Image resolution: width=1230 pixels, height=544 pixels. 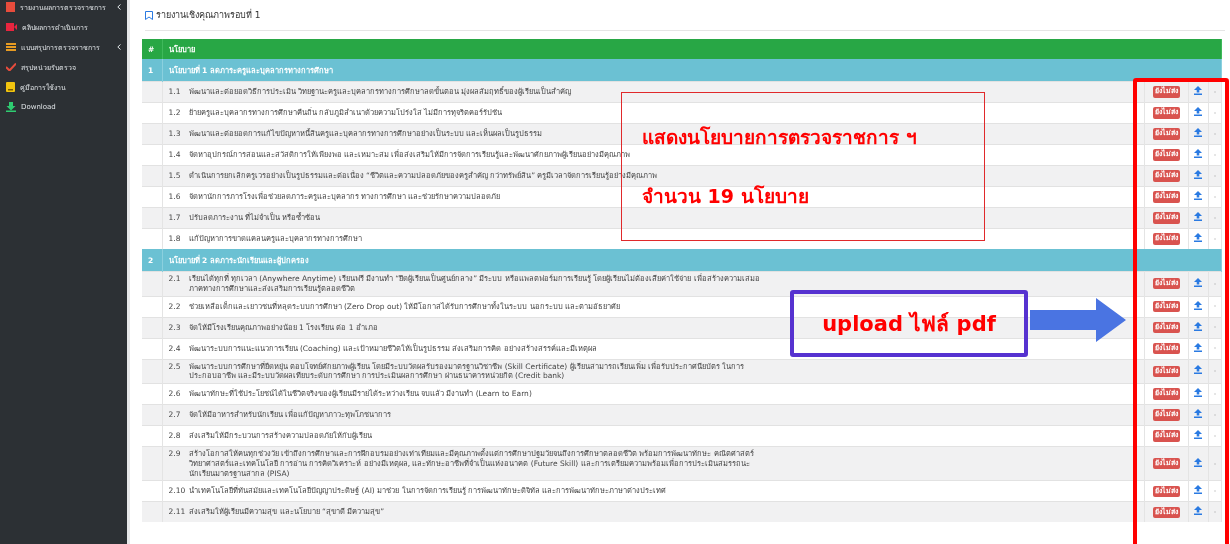 I want to click on page-title: รายงานเชิงคุณภาพรอบที่ 1, so click(x=208, y=15).